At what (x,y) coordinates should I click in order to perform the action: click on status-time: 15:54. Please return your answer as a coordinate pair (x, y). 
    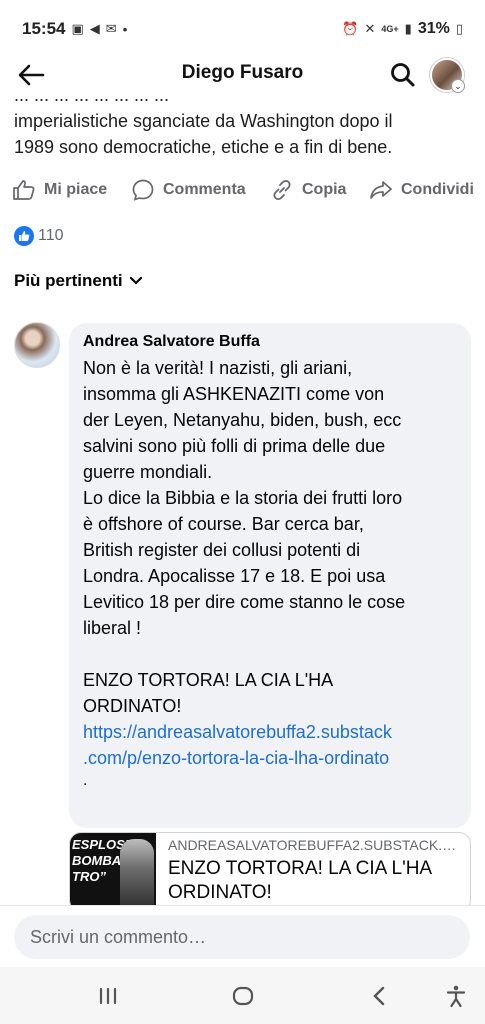
    Looking at the image, I should click on (44, 28).